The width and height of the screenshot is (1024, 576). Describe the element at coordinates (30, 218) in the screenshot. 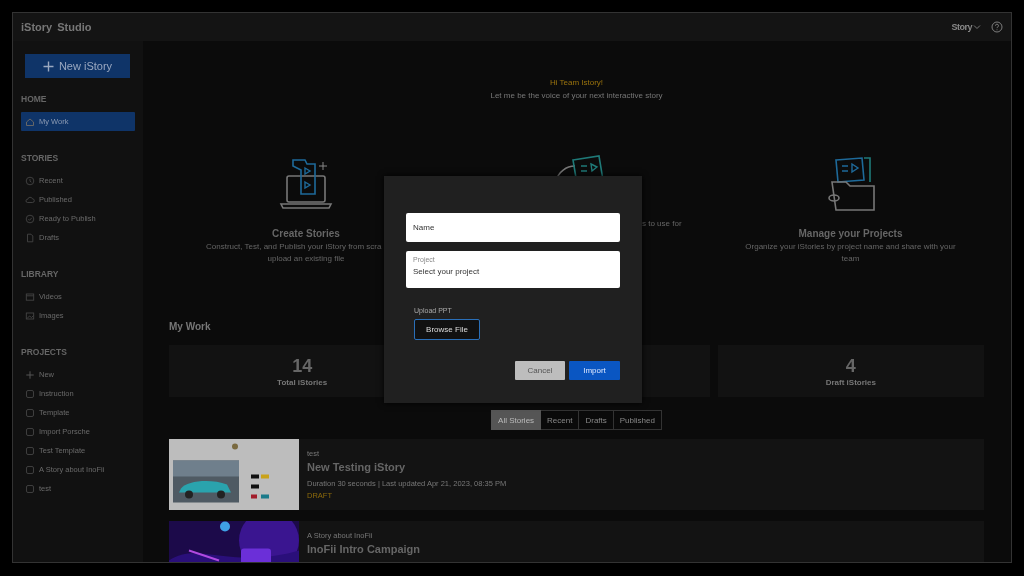

I see `check-circle-icon` at that location.